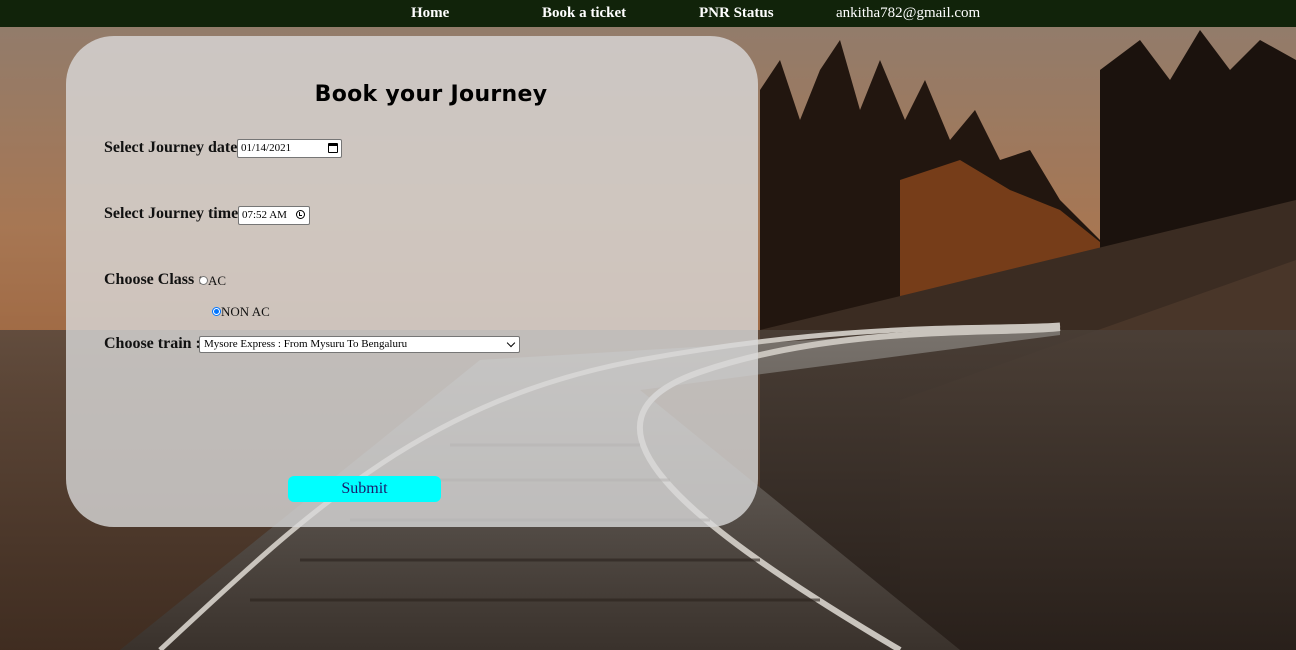 This screenshot has height=650, width=1296. I want to click on submit-button: Submit, so click(364, 489).